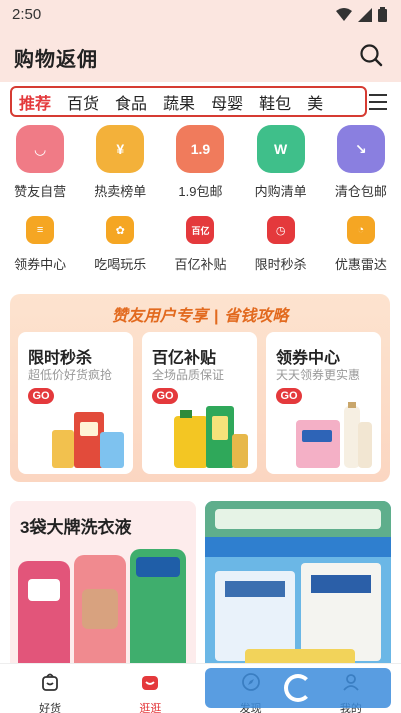 The image size is (401, 713). I want to click on tab-shoes-bags: 鞋包, so click(276, 102).